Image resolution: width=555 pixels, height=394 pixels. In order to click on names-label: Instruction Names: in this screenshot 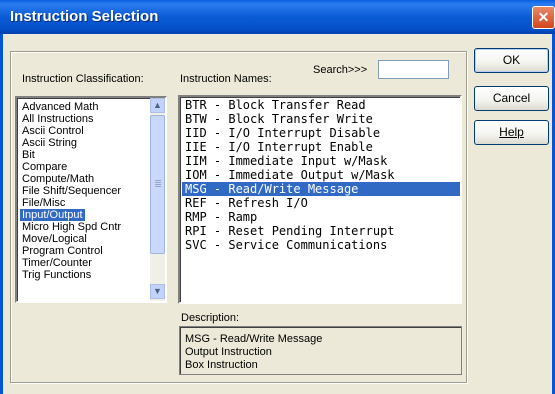, I will do `click(226, 79)`.